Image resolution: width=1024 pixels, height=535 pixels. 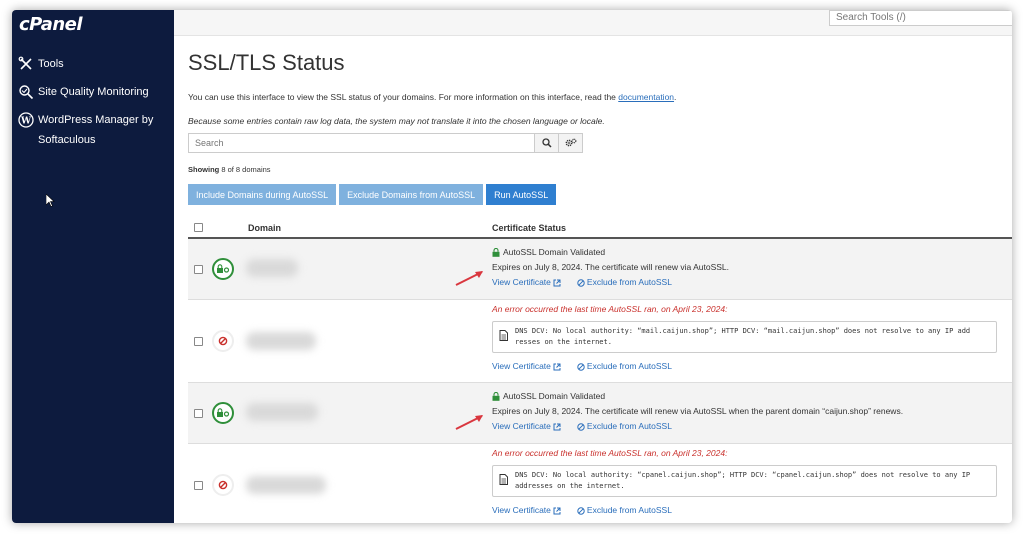 What do you see at coordinates (264, 228) in the screenshot?
I see `column-header-domain: Domain` at bounding box center [264, 228].